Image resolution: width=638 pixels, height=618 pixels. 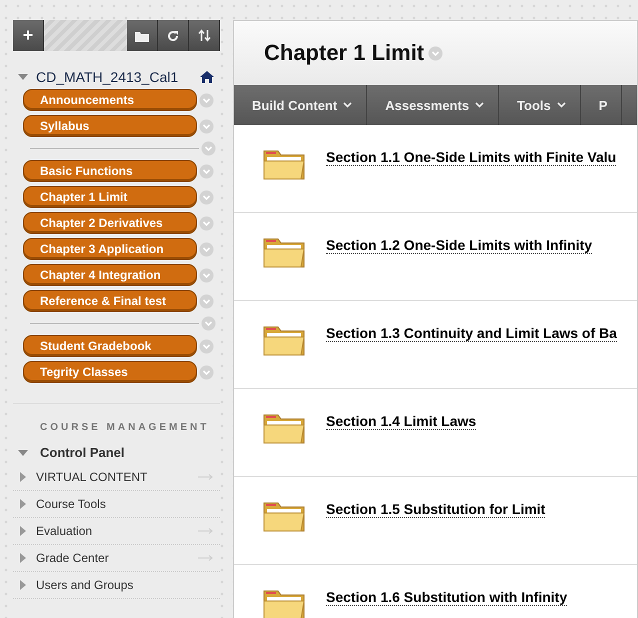 I want to click on folder-icon, so click(x=142, y=36).